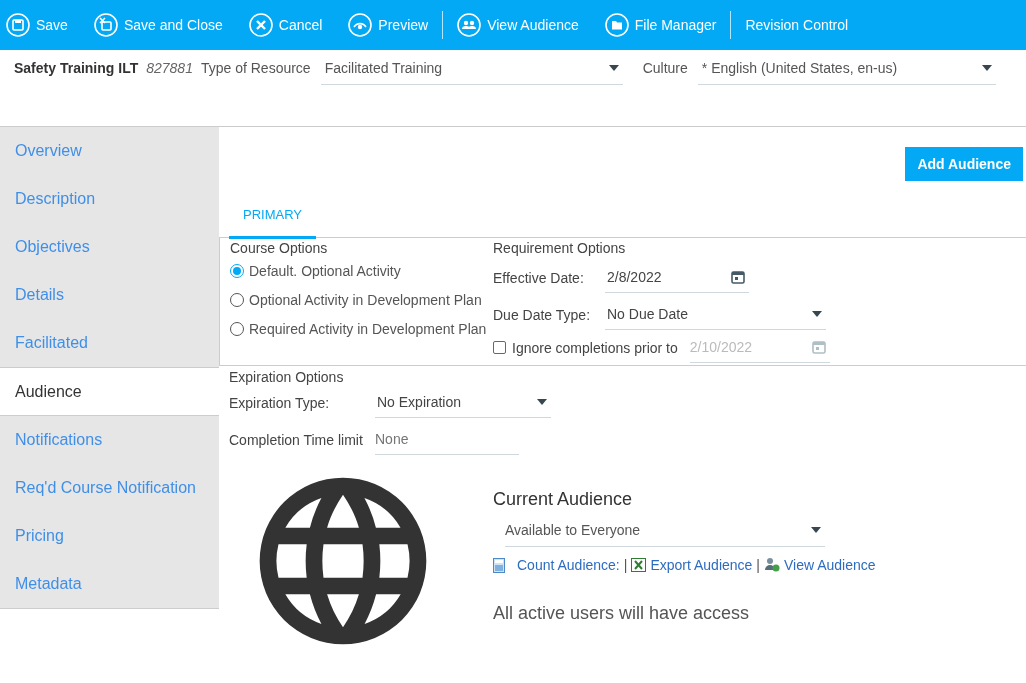  Describe the element at coordinates (639, 565) in the screenshot. I see `spreadsheet-icon` at that location.